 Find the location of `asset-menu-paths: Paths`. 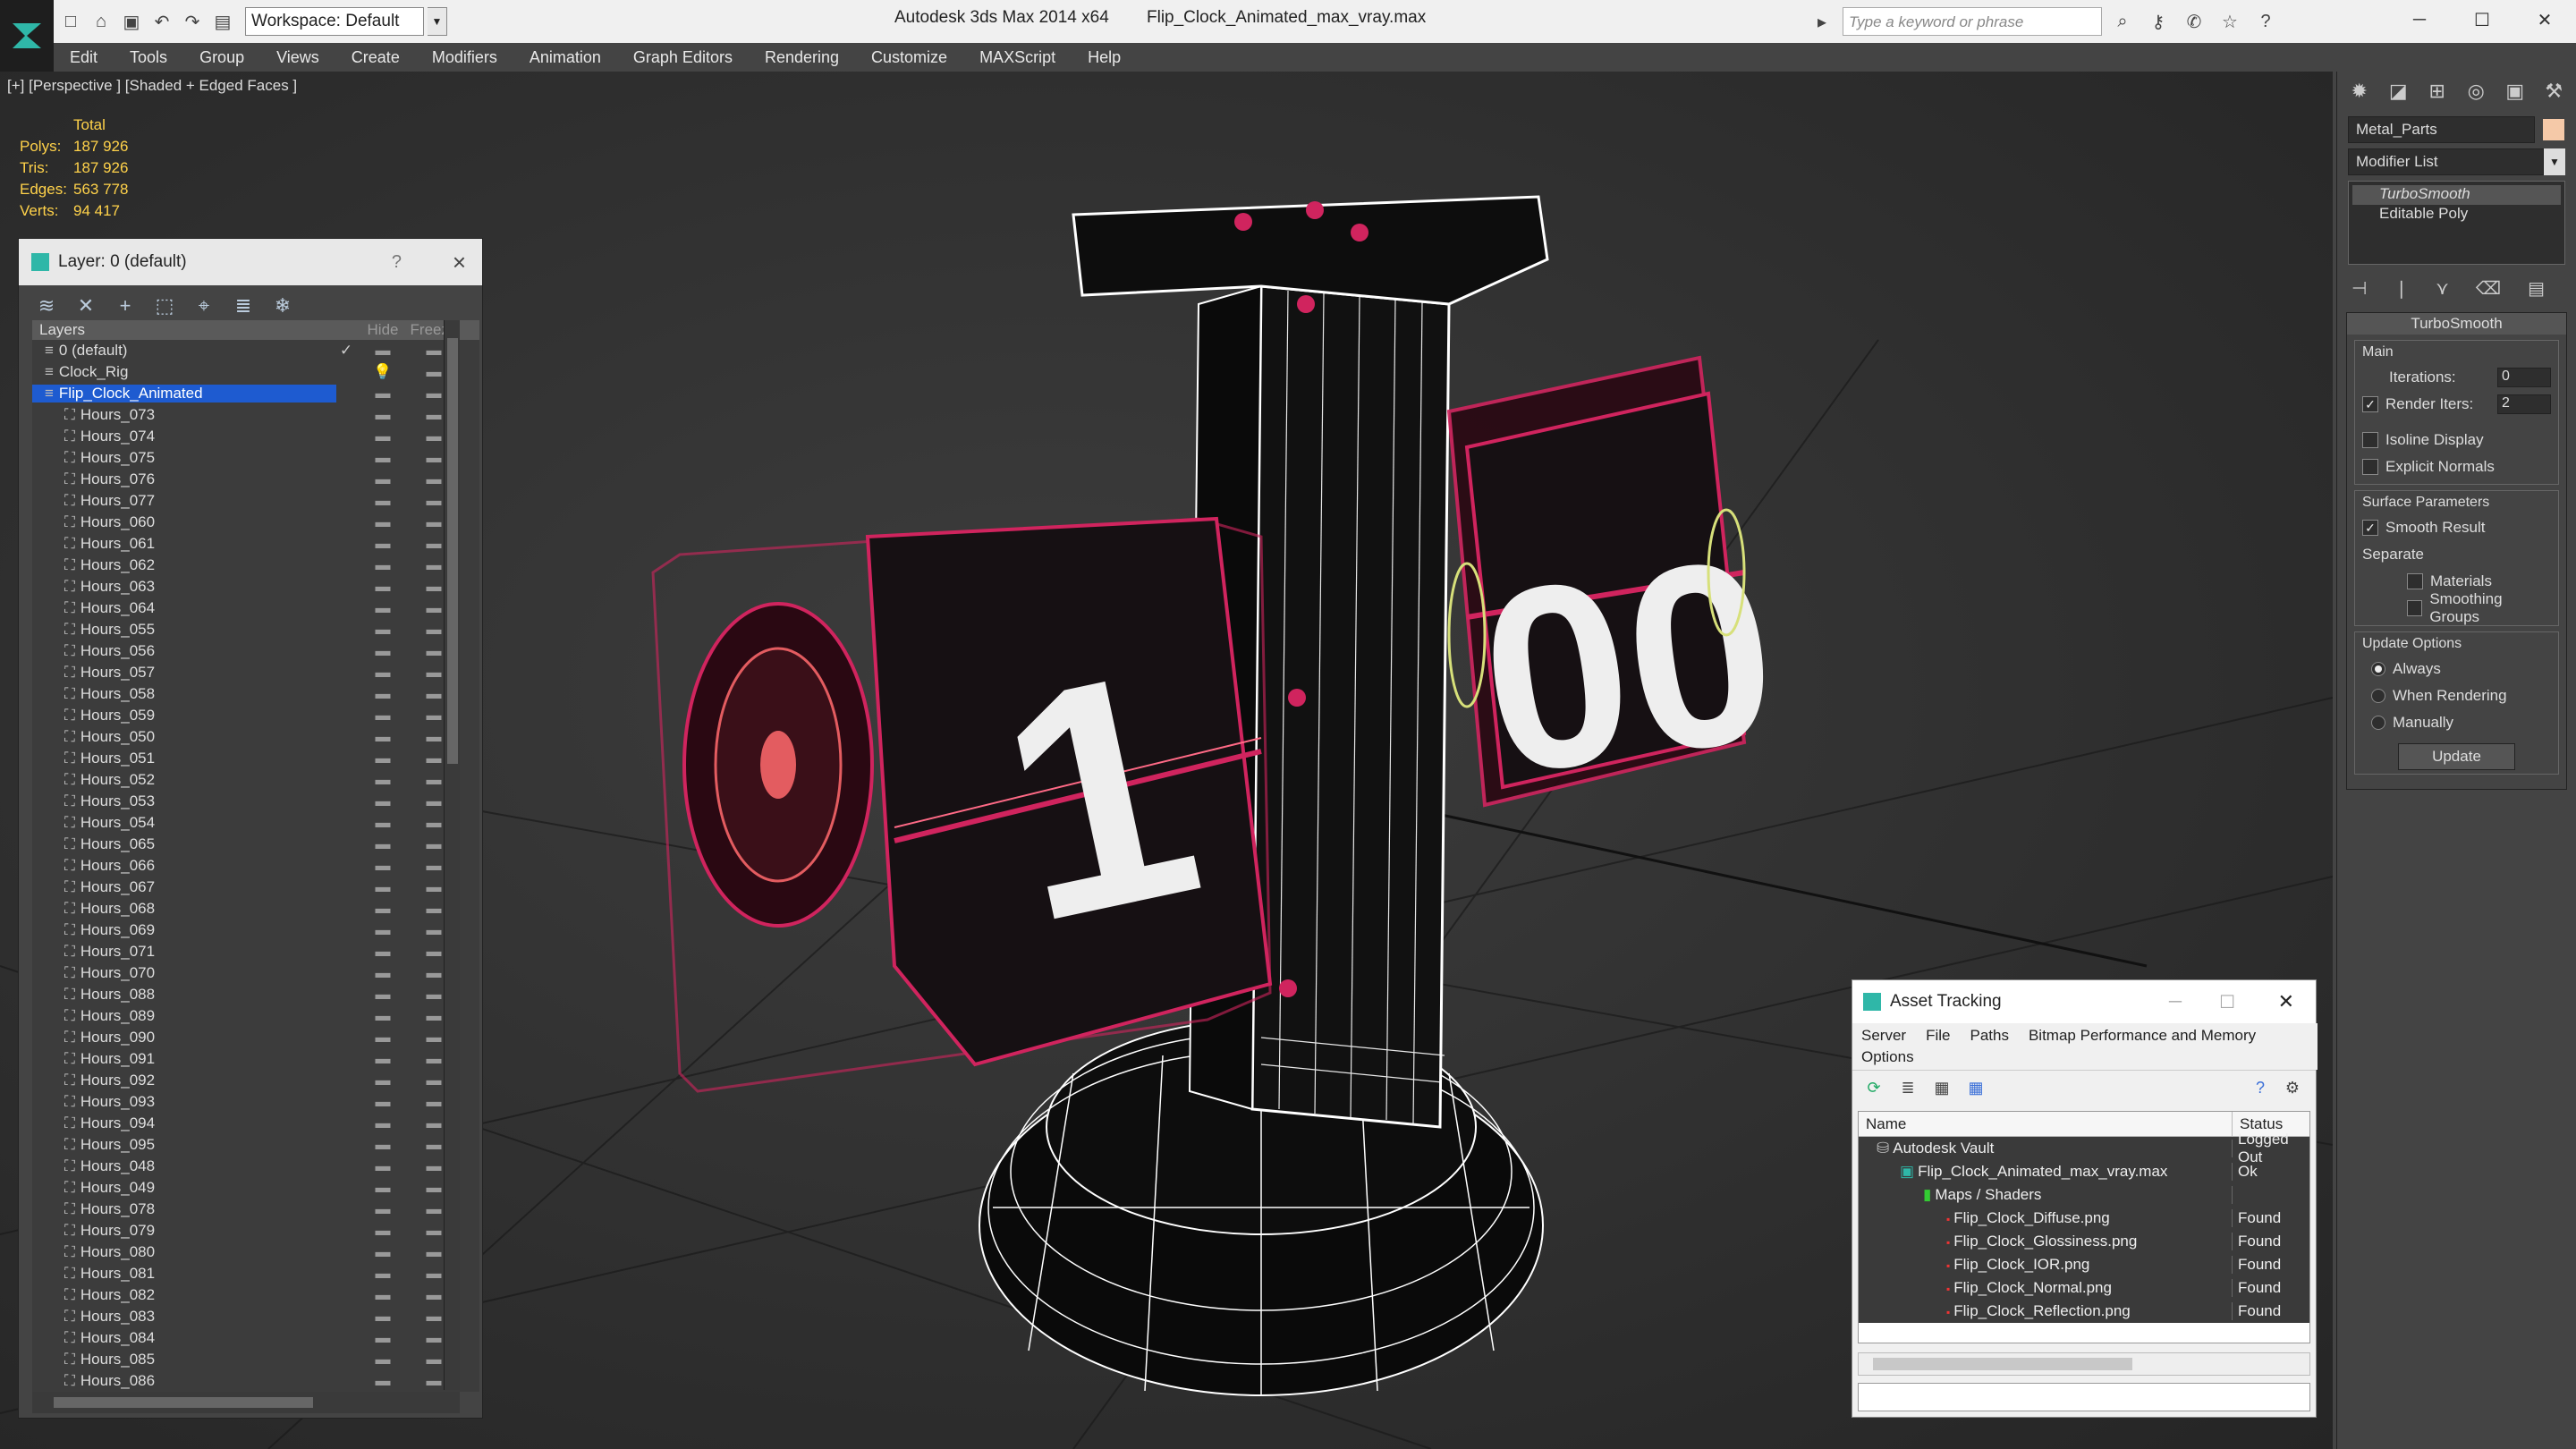

asset-menu-paths: Paths is located at coordinates (1989, 1036).